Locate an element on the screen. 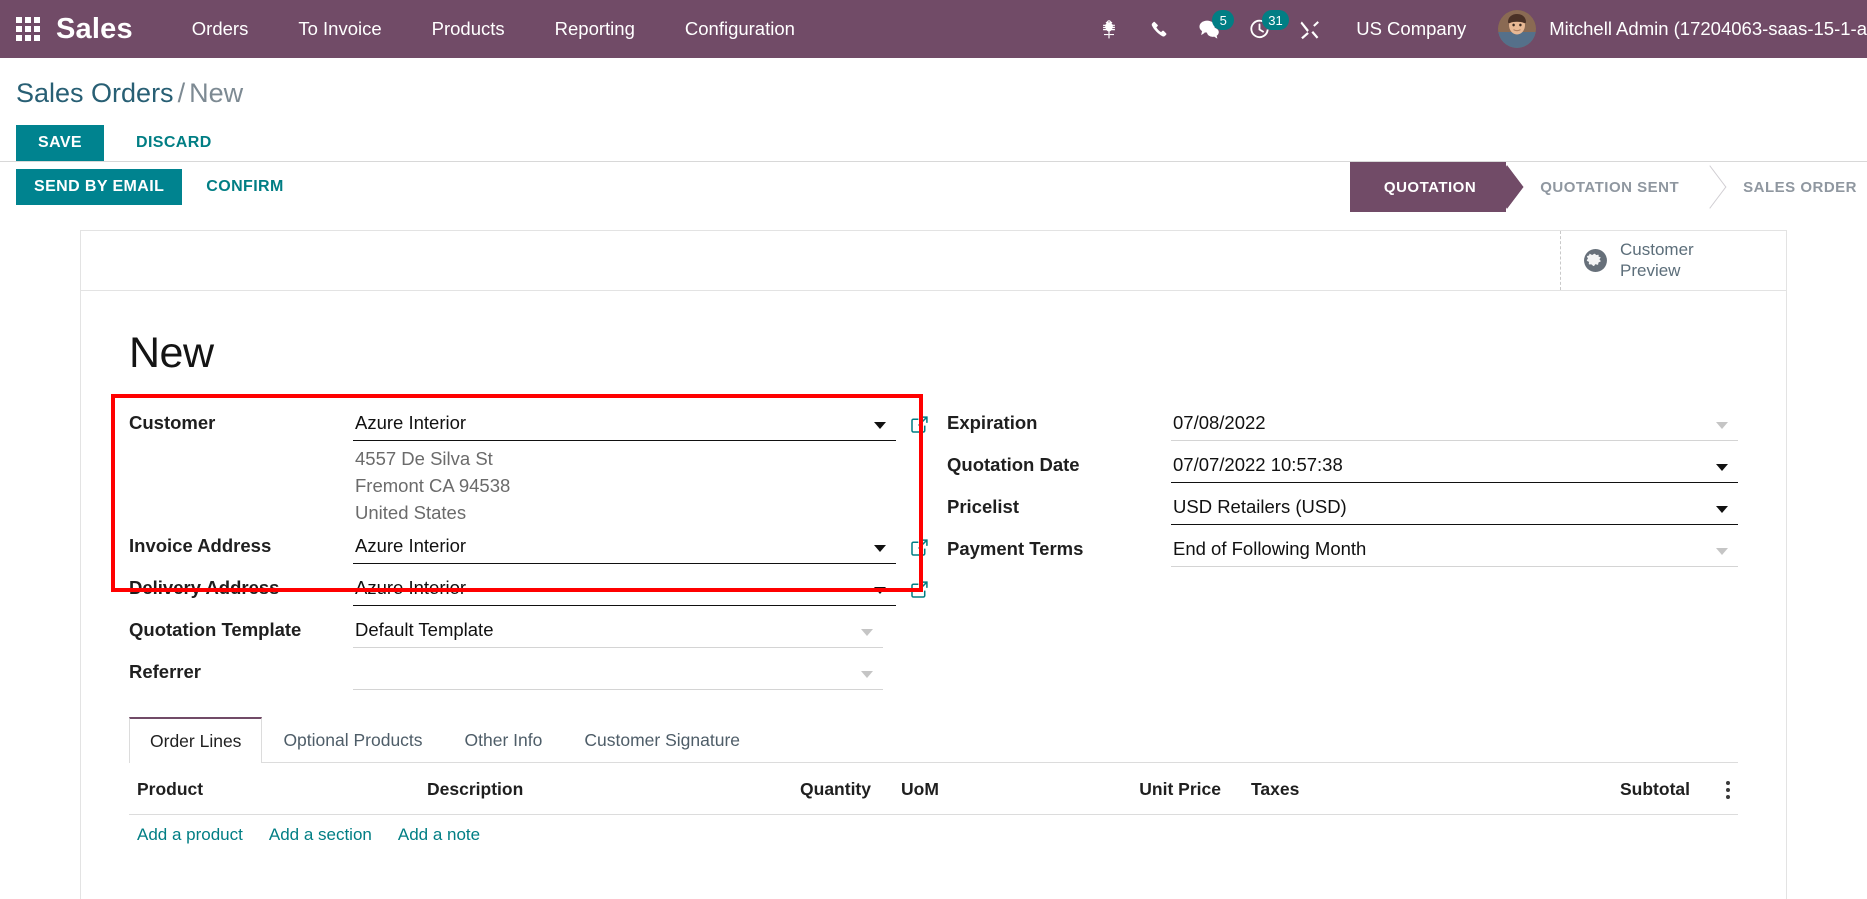 The height and width of the screenshot is (899, 1867). company-switcher: US Company is located at coordinates (1411, 29).